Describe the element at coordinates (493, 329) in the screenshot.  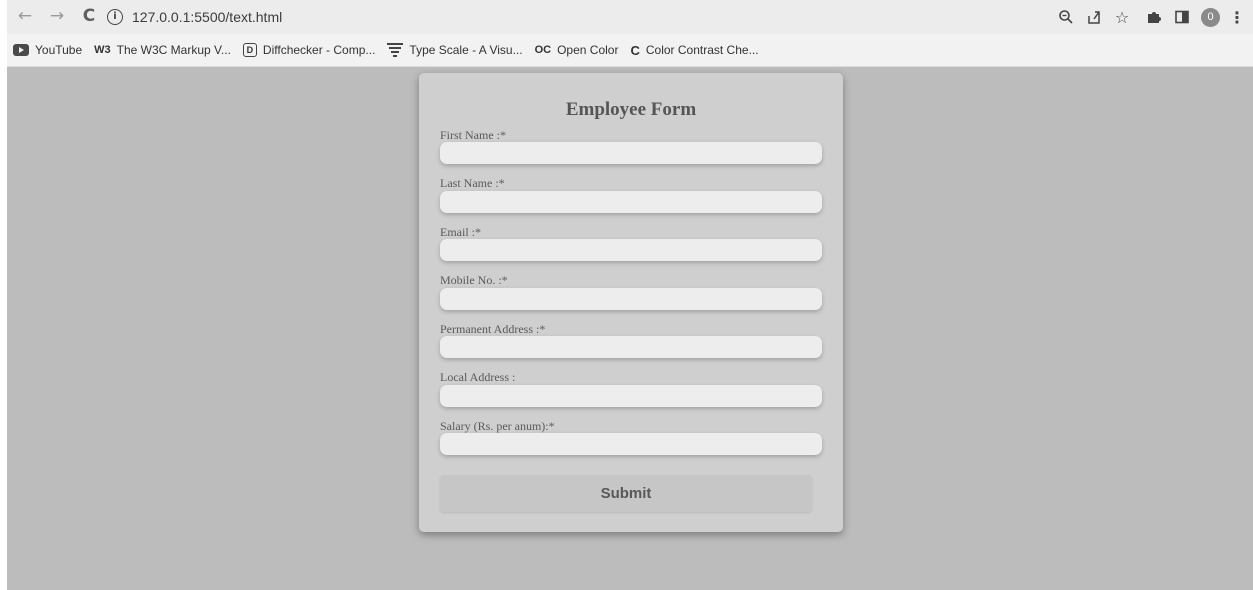
I see `permanent-address-label: Permanent Address :*` at that location.